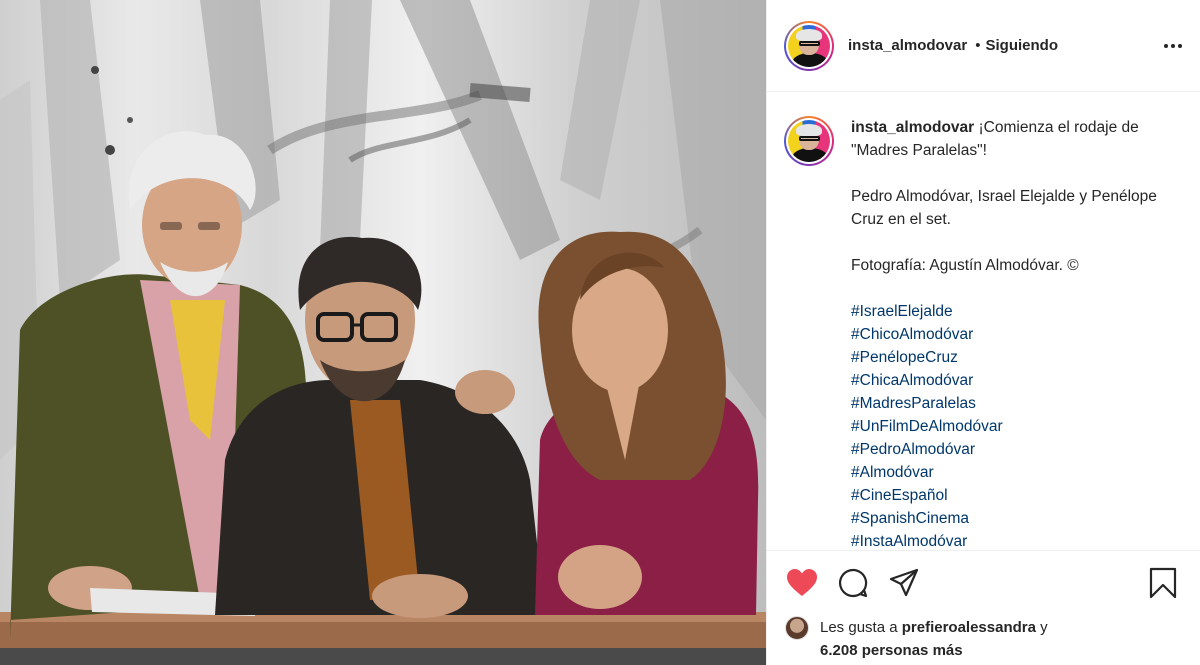 Image resolution: width=1200 pixels, height=665 pixels. What do you see at coordinates (1015, 472) in the screenshot?
I see `hashtag-link: #Almodóvar` at bounding box center [1015, 472].